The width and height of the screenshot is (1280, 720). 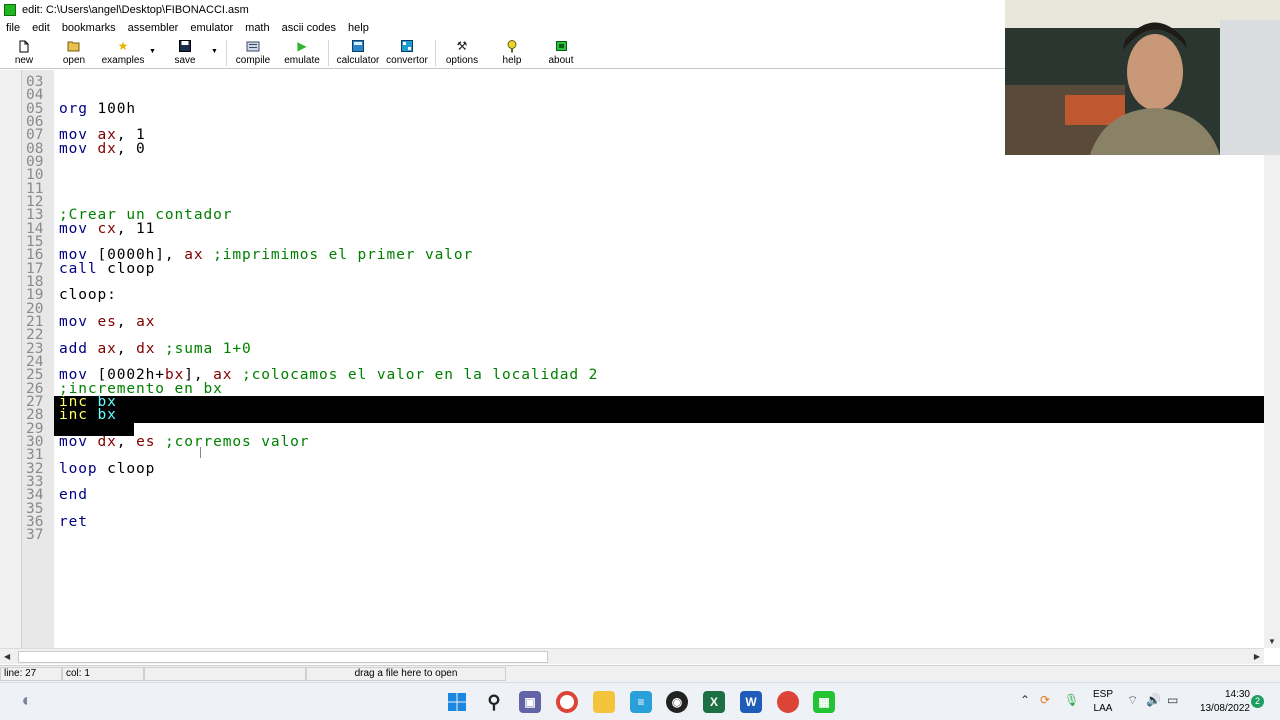 What do you see at coordinates (257, 28) in the screenshot?
I see `menu-math: math` at bounding box center [257, 28].